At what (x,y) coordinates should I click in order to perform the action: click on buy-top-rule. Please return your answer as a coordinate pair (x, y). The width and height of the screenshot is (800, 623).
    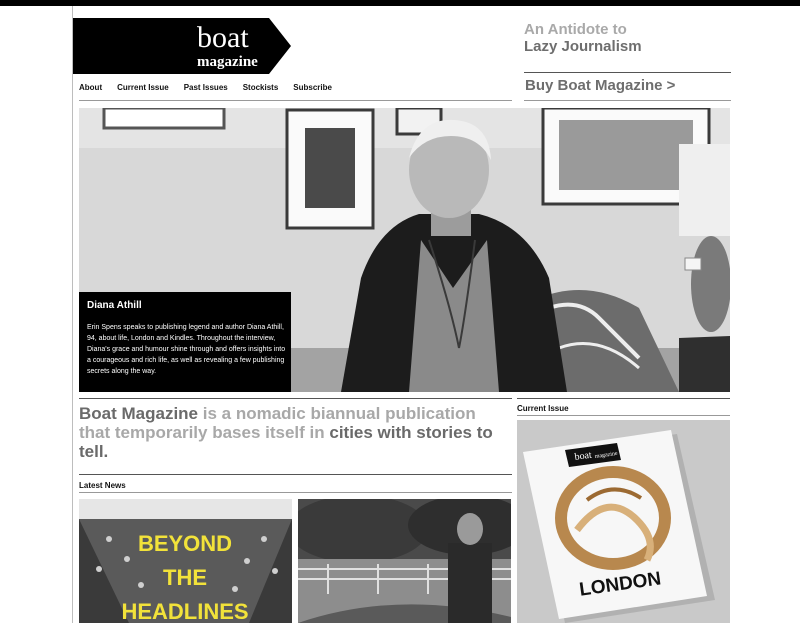
    Looking at the image, I should click on (627, 72).